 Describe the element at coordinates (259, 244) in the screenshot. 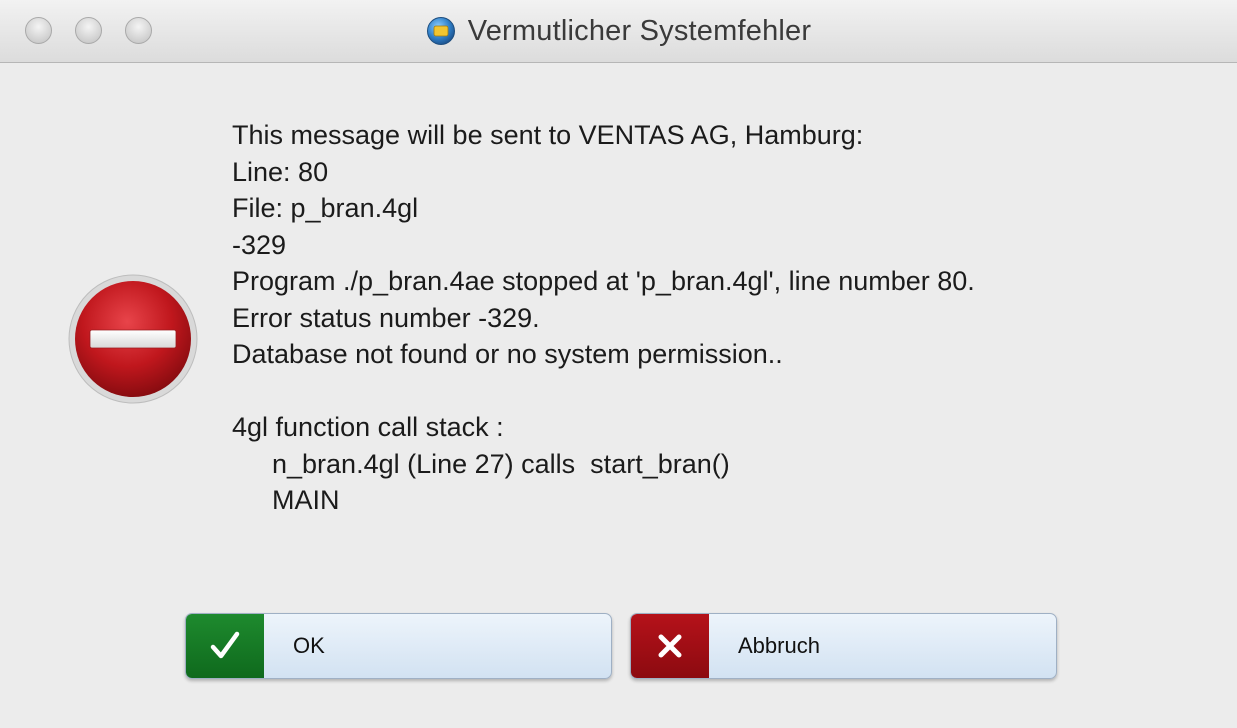

I see `message-line: -329` at that location.